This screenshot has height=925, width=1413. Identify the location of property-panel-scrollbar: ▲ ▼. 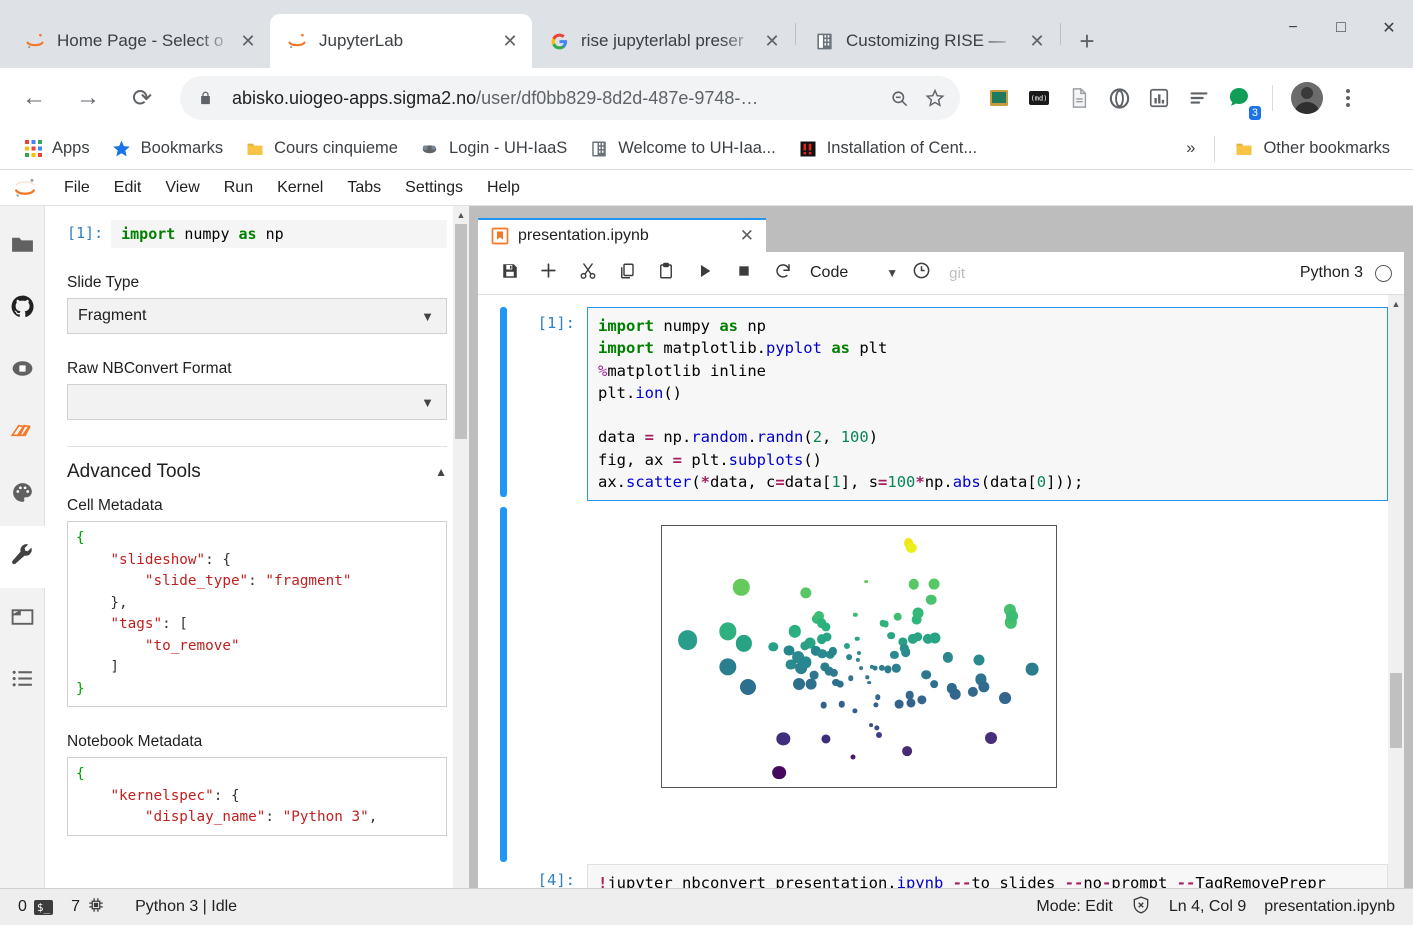
(461, 565).